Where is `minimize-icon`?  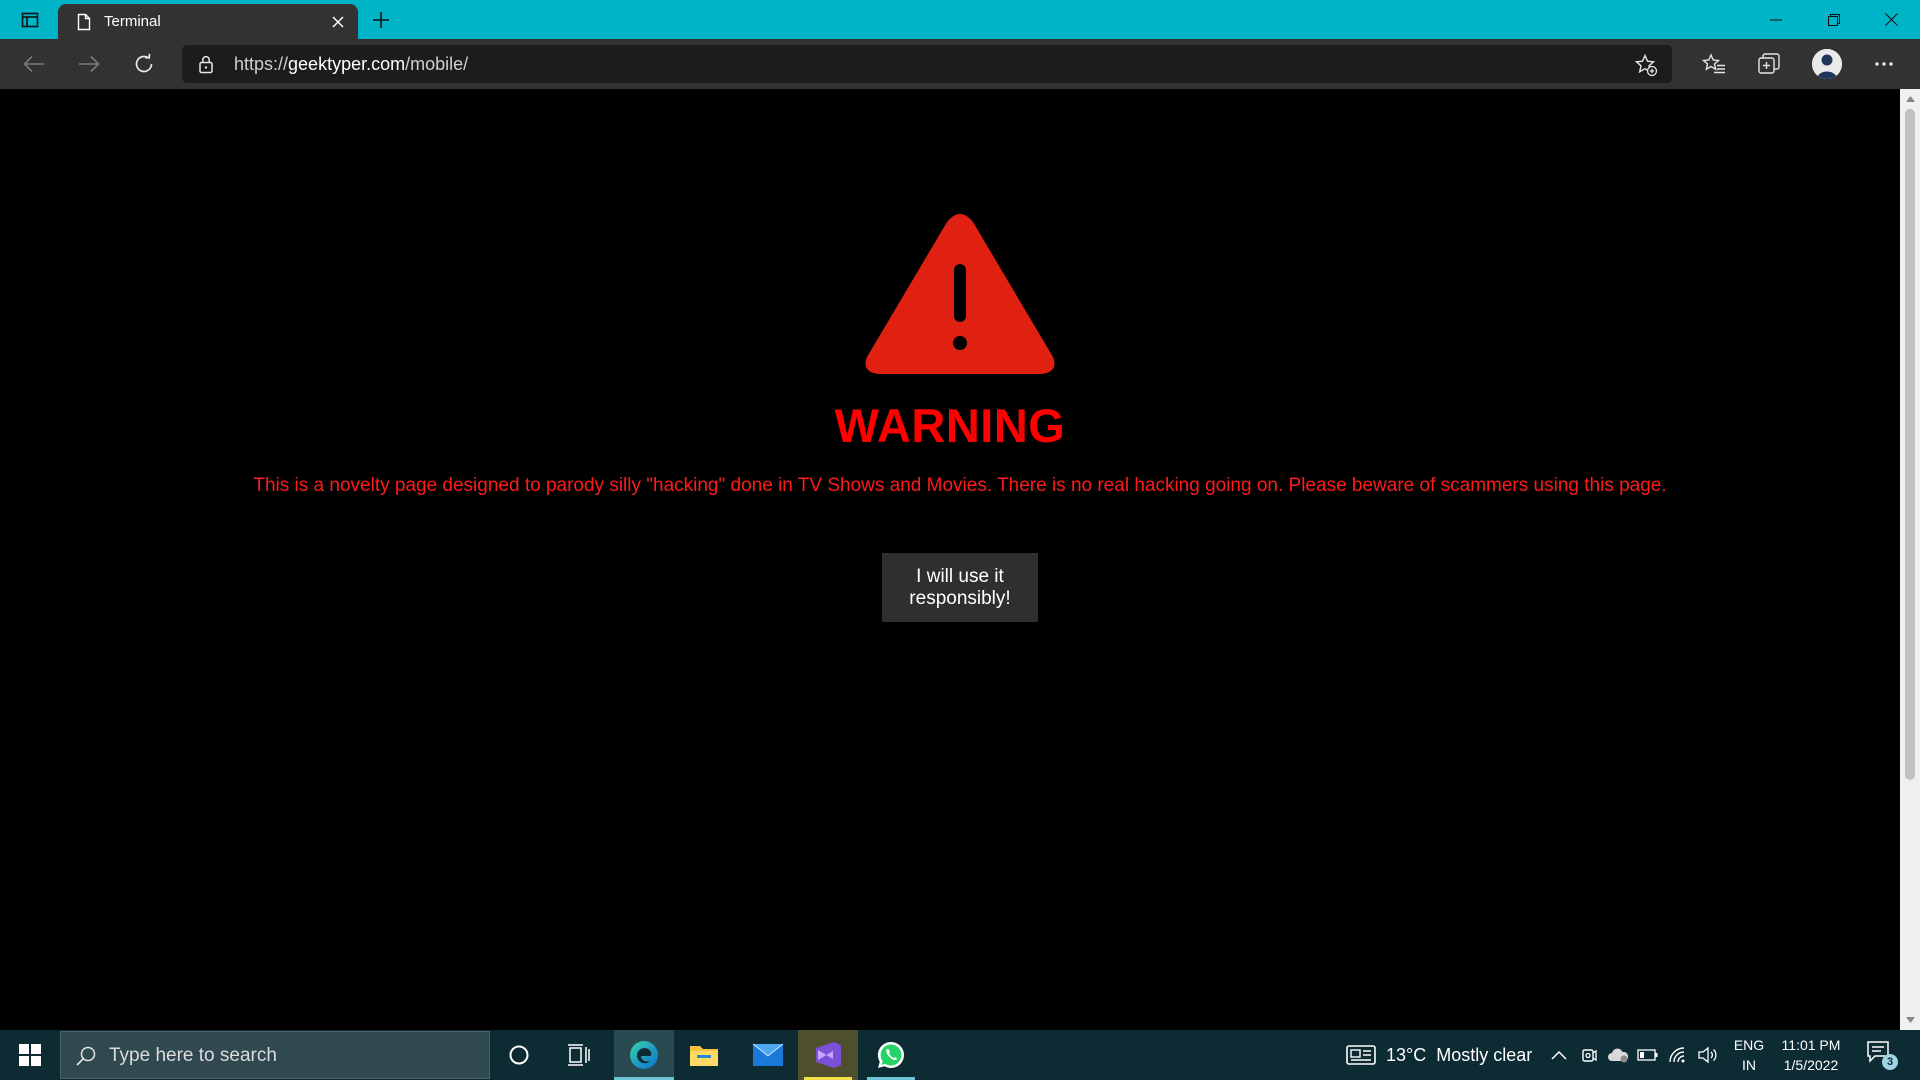 minimize-icon is located at coordinates (1776, 19).